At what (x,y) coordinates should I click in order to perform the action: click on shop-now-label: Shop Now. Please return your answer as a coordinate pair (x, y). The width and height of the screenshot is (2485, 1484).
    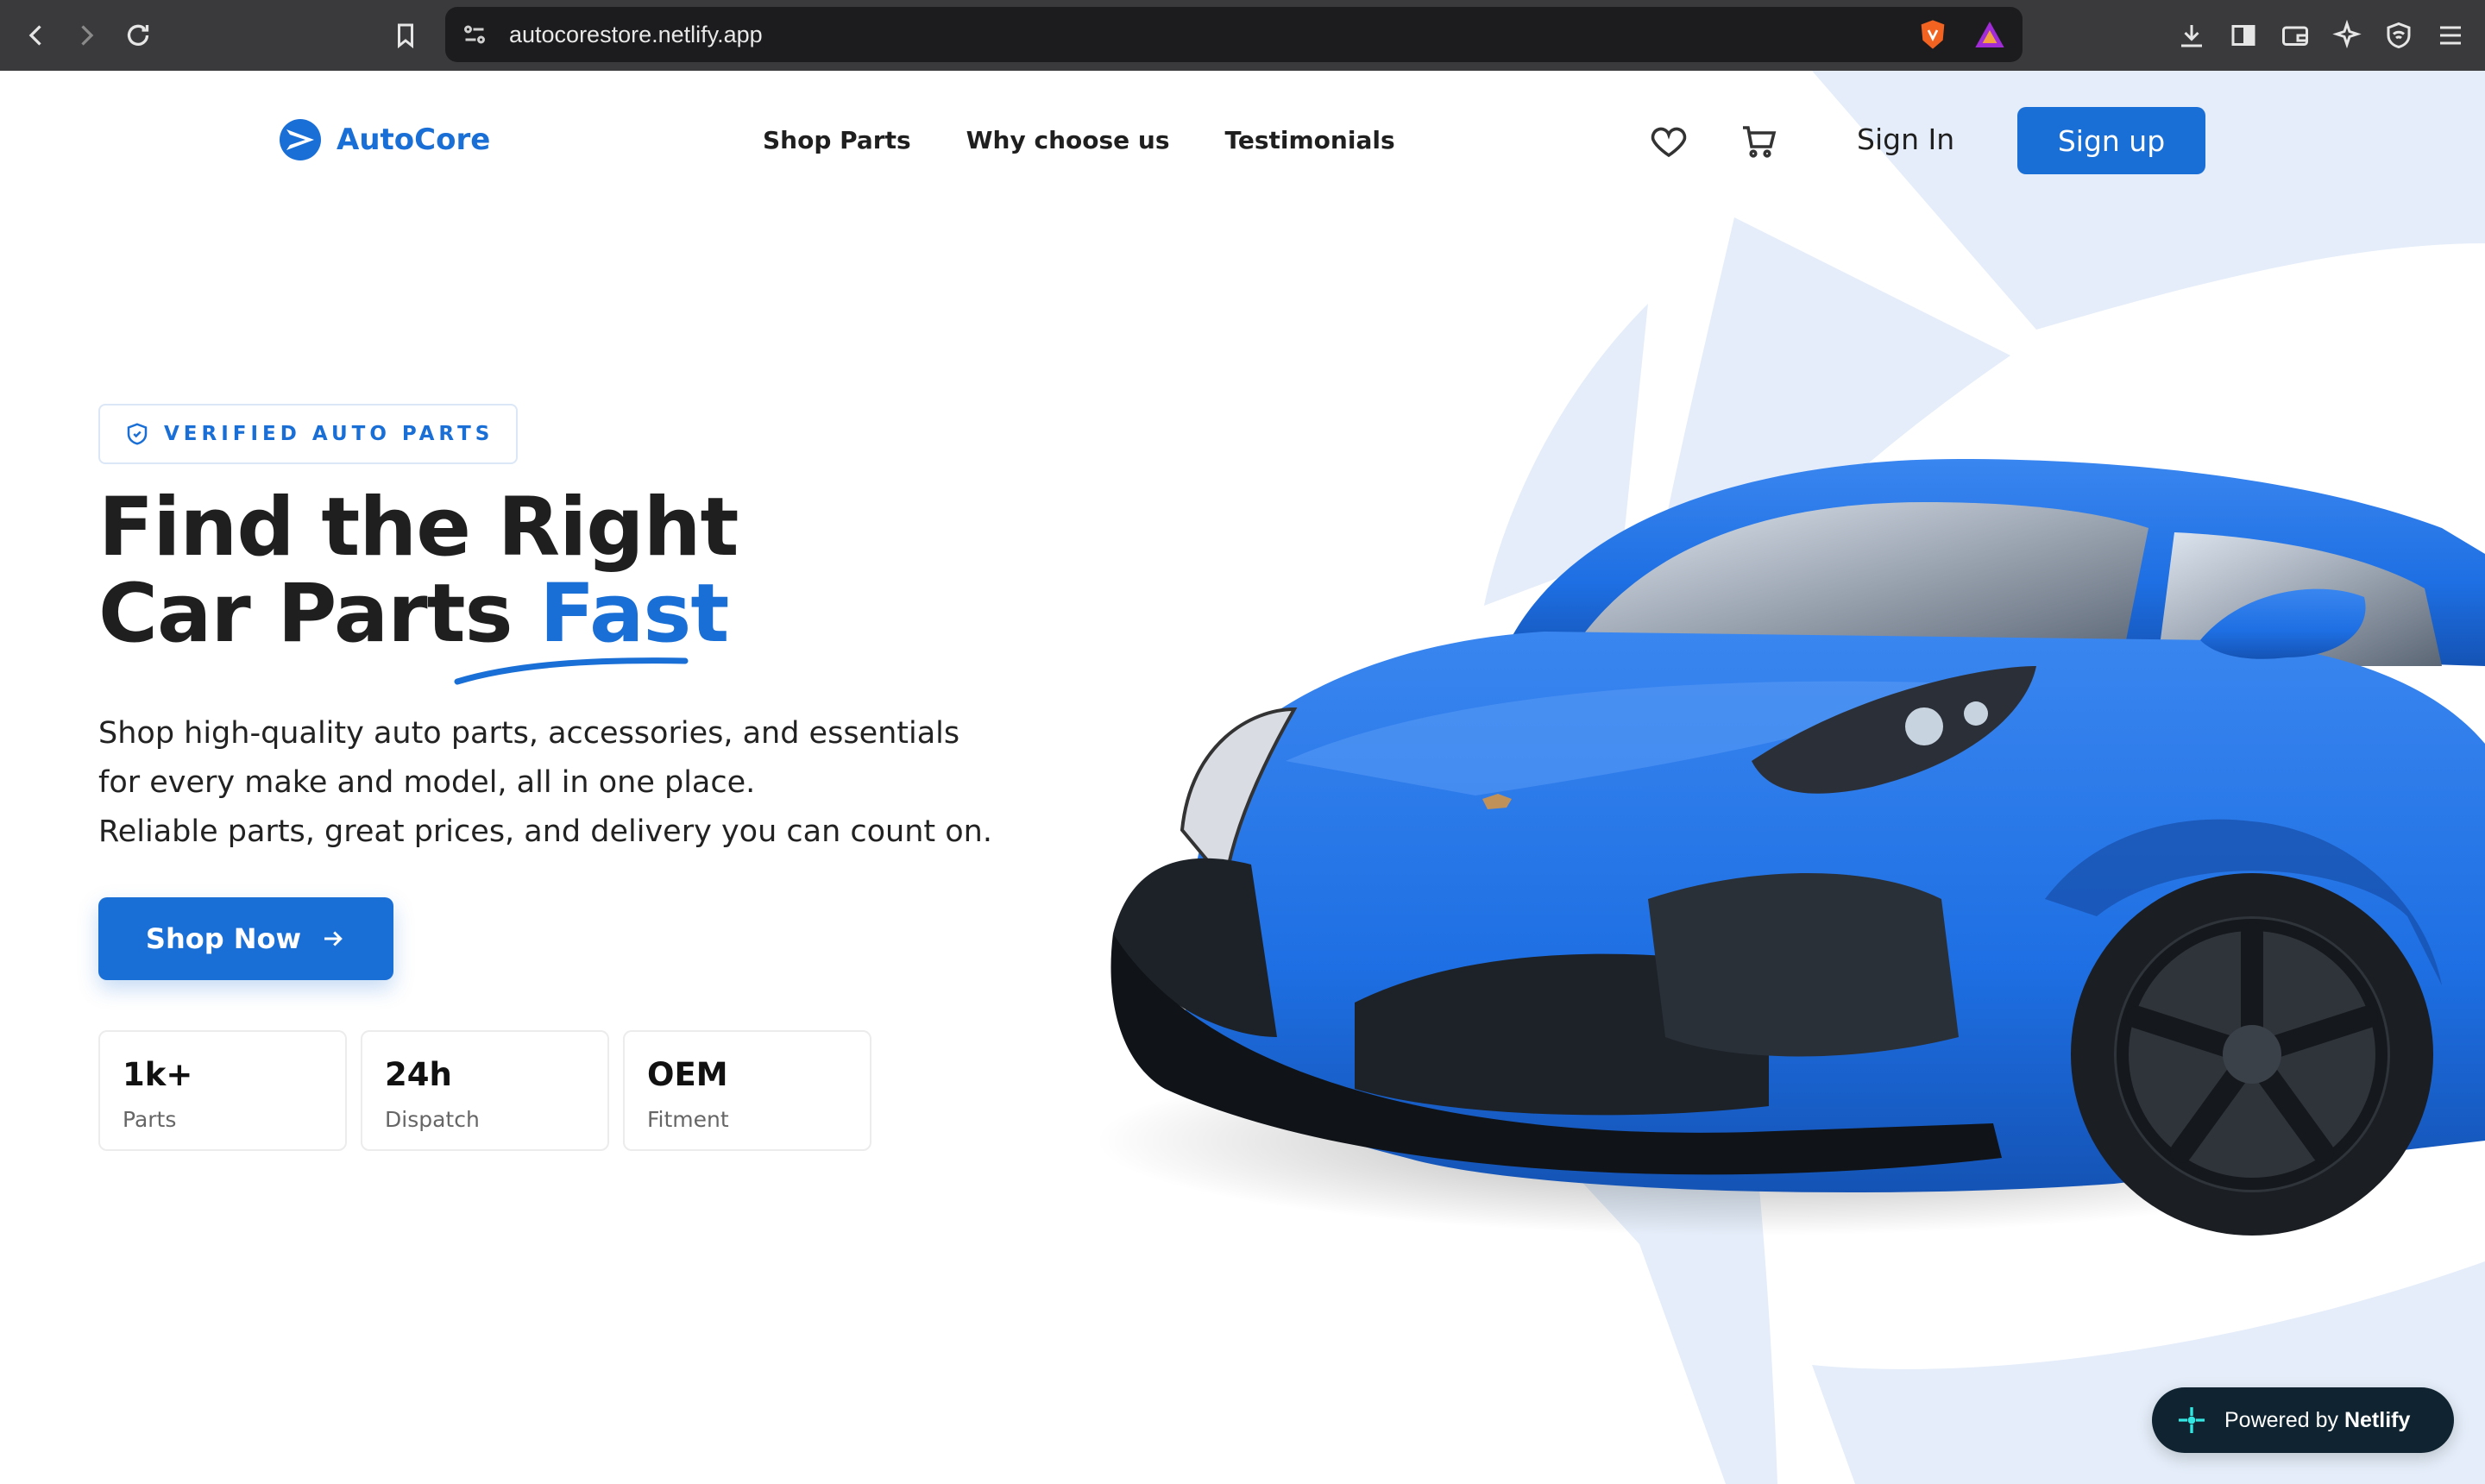
    Looking at the image, I should click on (223, 938).